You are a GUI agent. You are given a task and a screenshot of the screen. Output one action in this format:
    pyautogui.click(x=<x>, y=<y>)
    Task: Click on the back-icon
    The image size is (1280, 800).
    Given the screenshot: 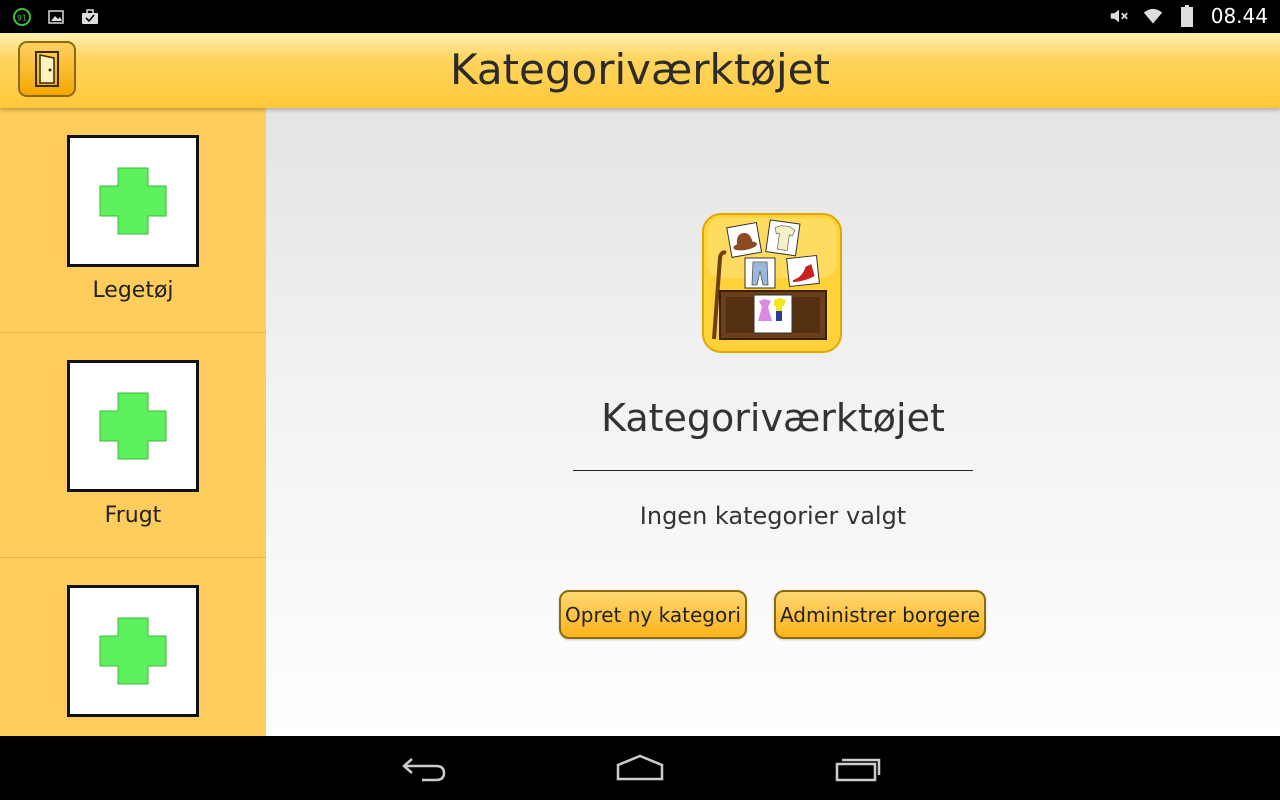 What is the action you would take?
    pyautogui.click(x=424, y=770)
    